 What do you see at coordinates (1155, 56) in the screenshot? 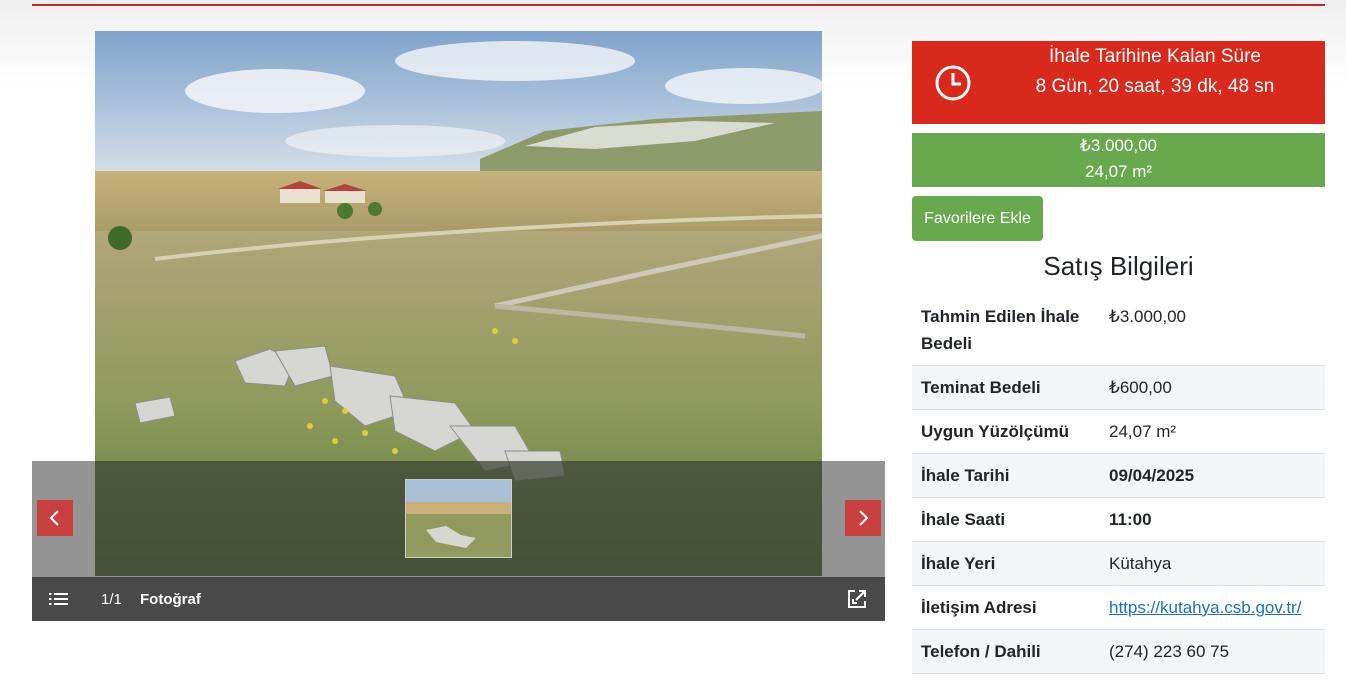
I see `countdown-title: İhale Tarihine Kalan Süre` at bounding box center [1155, 56].